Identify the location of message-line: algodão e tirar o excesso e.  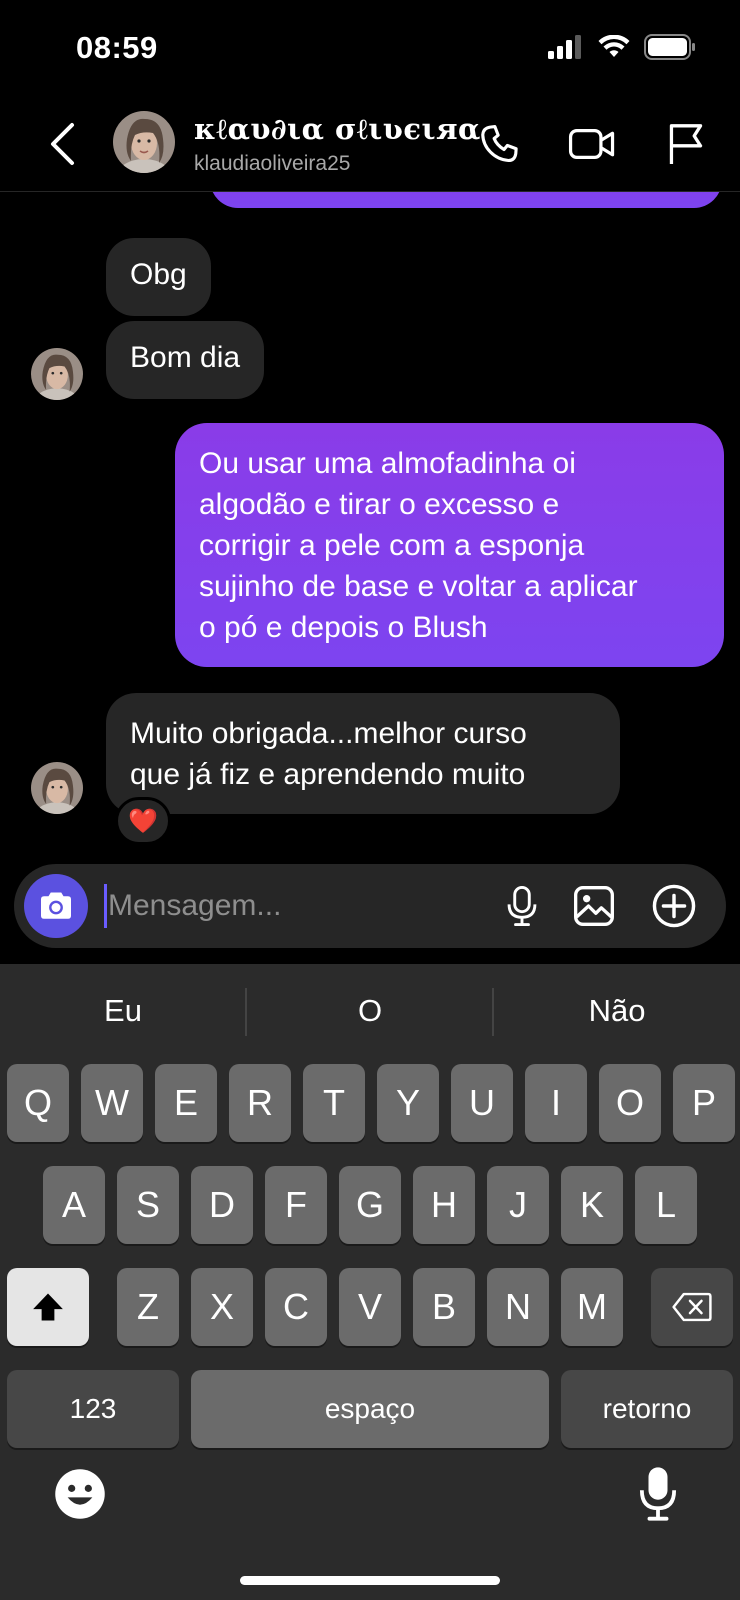
(379, 504).